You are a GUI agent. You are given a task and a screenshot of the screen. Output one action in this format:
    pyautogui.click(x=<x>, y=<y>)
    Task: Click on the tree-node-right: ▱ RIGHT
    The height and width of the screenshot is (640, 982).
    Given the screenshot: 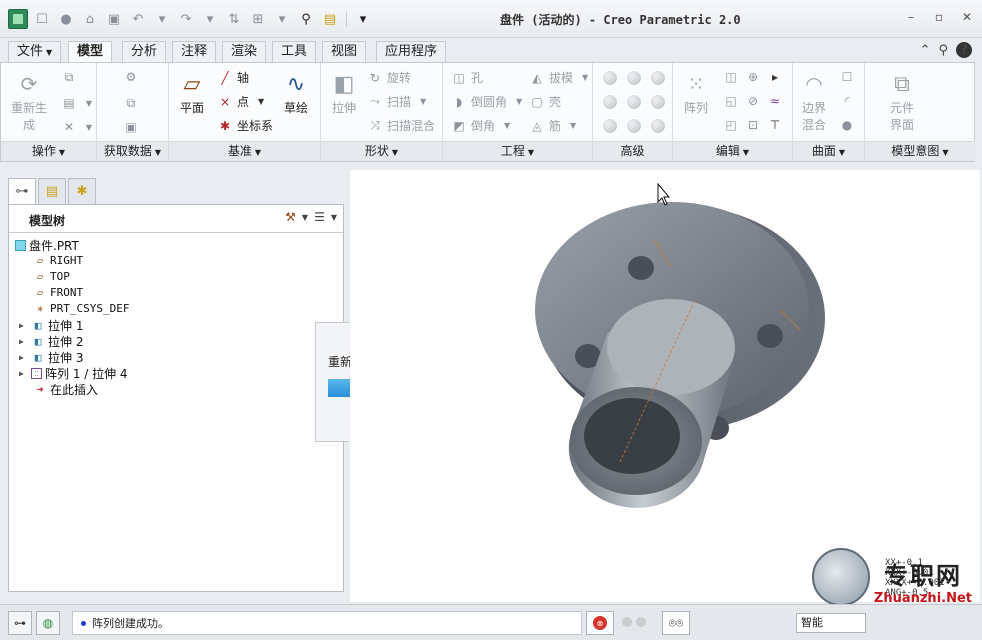 What is the action you would take?
    pyautogui.click(x=58, y=260)
    